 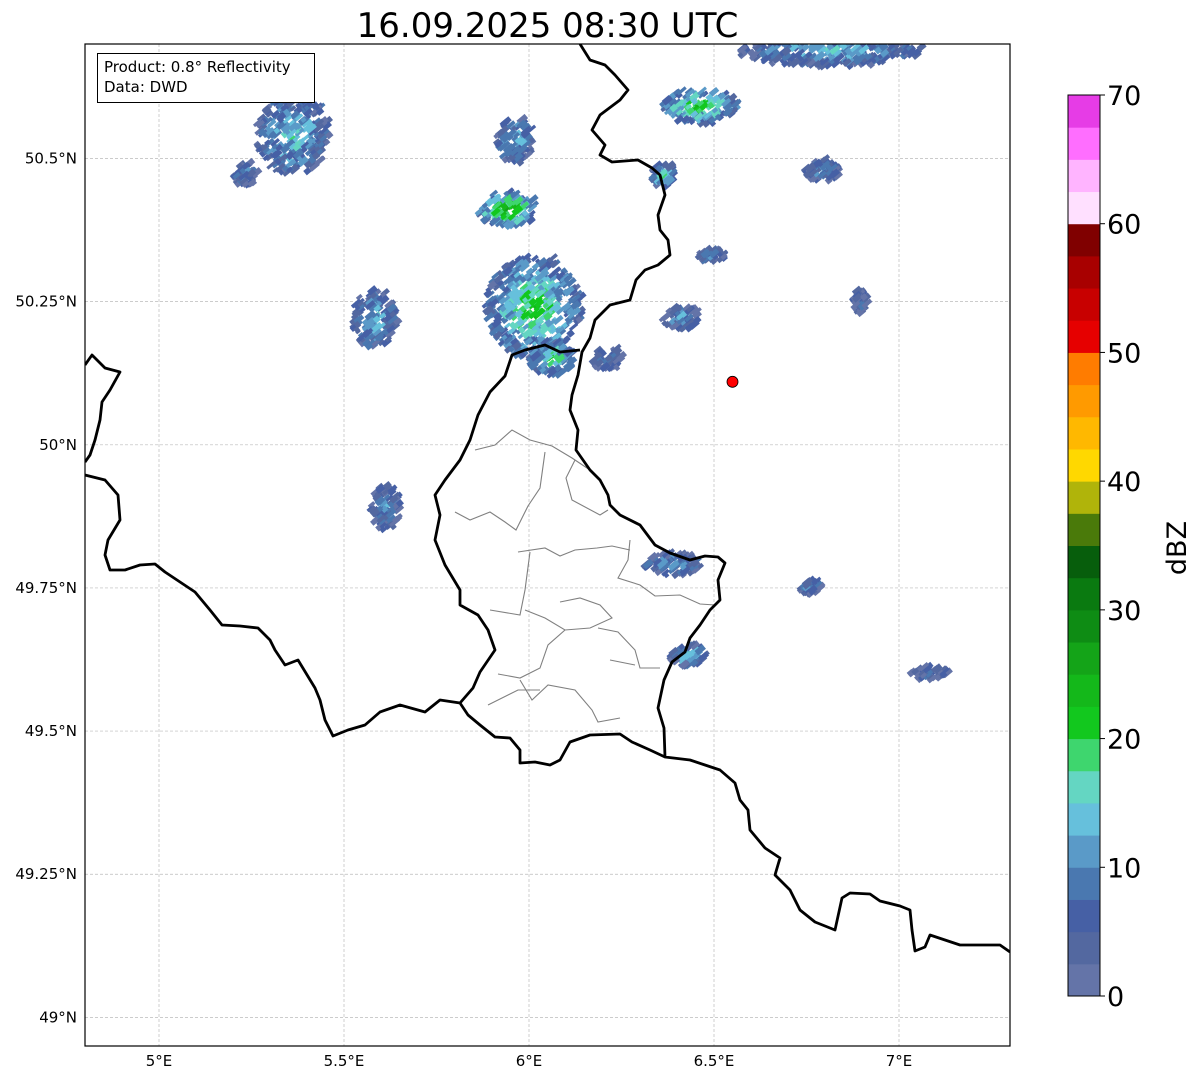 I want to click on location-marker, so click(x=732, y=381).